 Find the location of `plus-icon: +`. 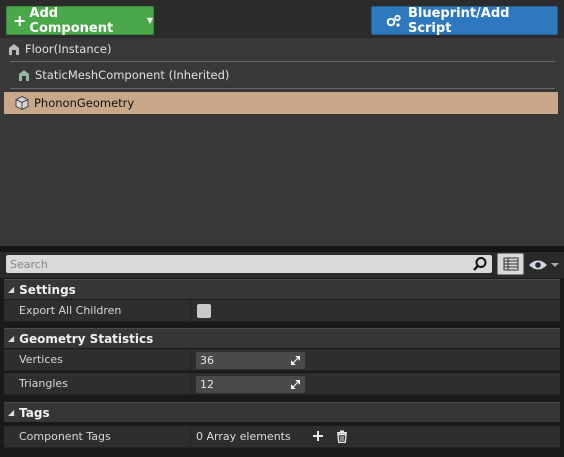

plus-icon: + is located at coordinates (20, 20).